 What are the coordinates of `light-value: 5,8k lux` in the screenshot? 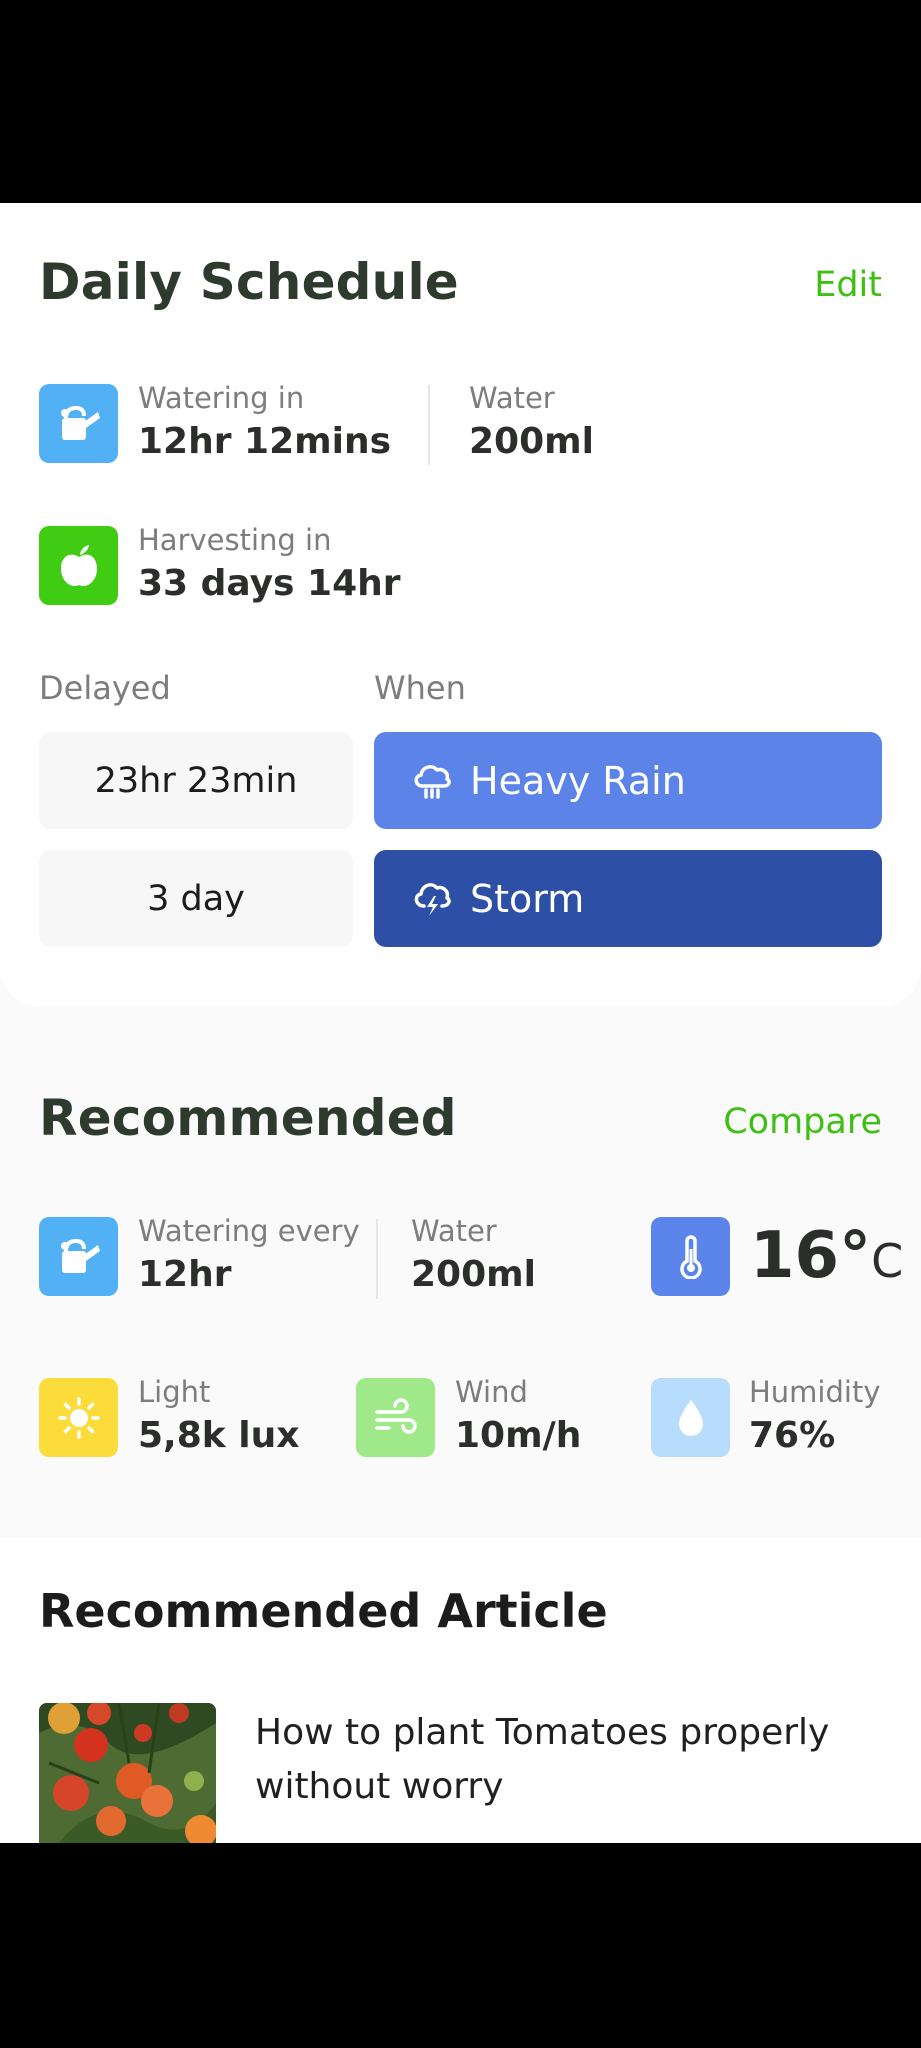 It's located at (219, 1435).